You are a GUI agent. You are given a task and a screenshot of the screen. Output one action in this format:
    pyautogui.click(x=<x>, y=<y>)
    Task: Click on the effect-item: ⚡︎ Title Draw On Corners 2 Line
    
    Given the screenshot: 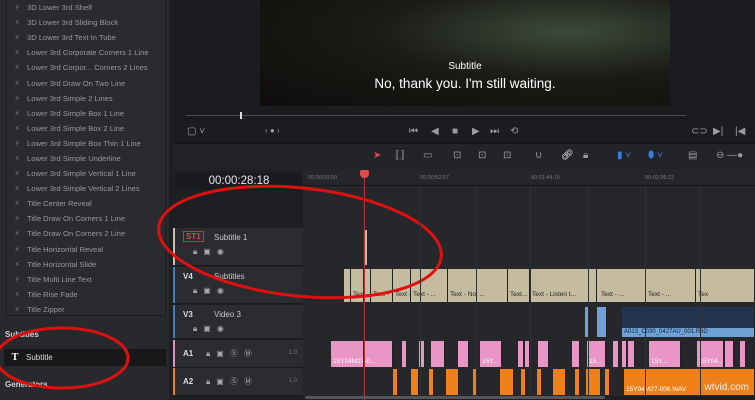 What is the action you would take?
    pyautogui.click(x=86, y=233)
    